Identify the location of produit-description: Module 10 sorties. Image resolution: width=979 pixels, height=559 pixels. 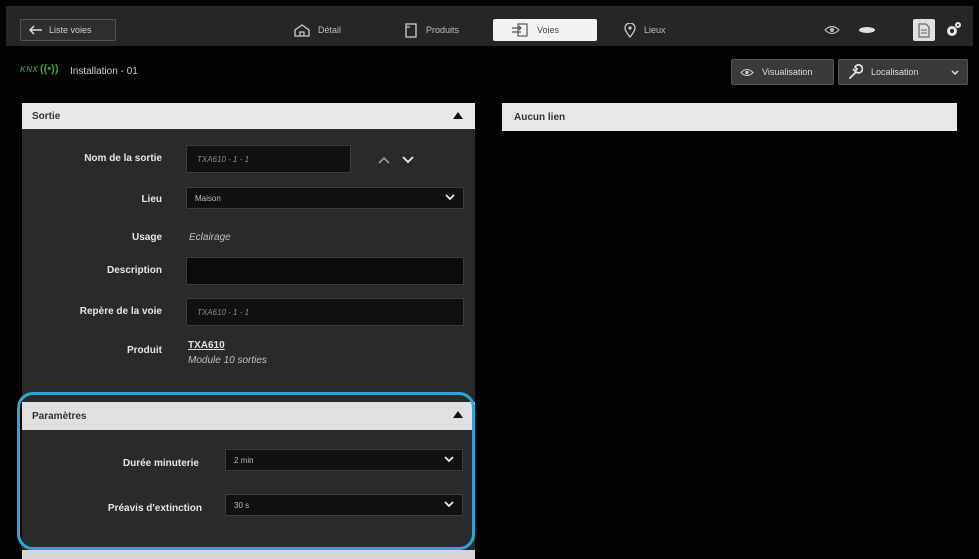
(227, 360).